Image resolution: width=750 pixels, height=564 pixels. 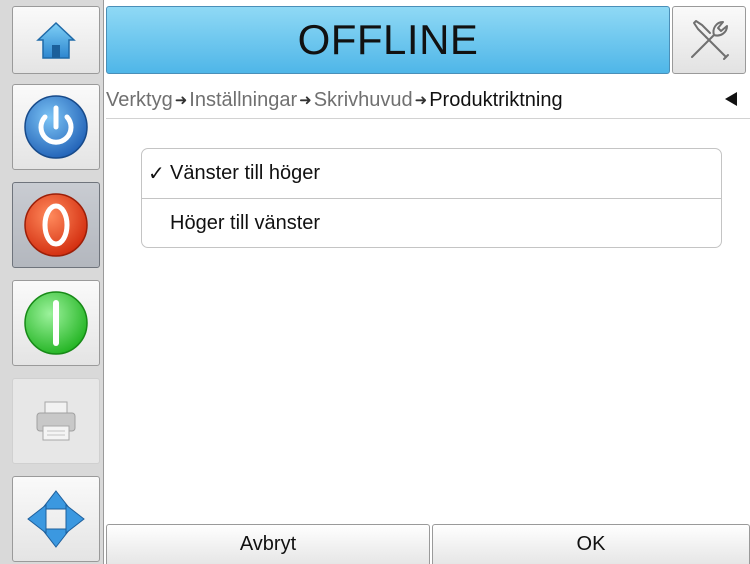 I want to click on navigation-arrows-icon, so click(x=56, y=519).